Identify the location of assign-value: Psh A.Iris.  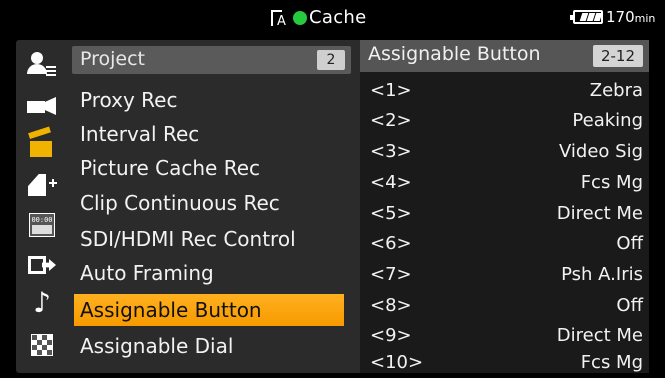
(602, 274).